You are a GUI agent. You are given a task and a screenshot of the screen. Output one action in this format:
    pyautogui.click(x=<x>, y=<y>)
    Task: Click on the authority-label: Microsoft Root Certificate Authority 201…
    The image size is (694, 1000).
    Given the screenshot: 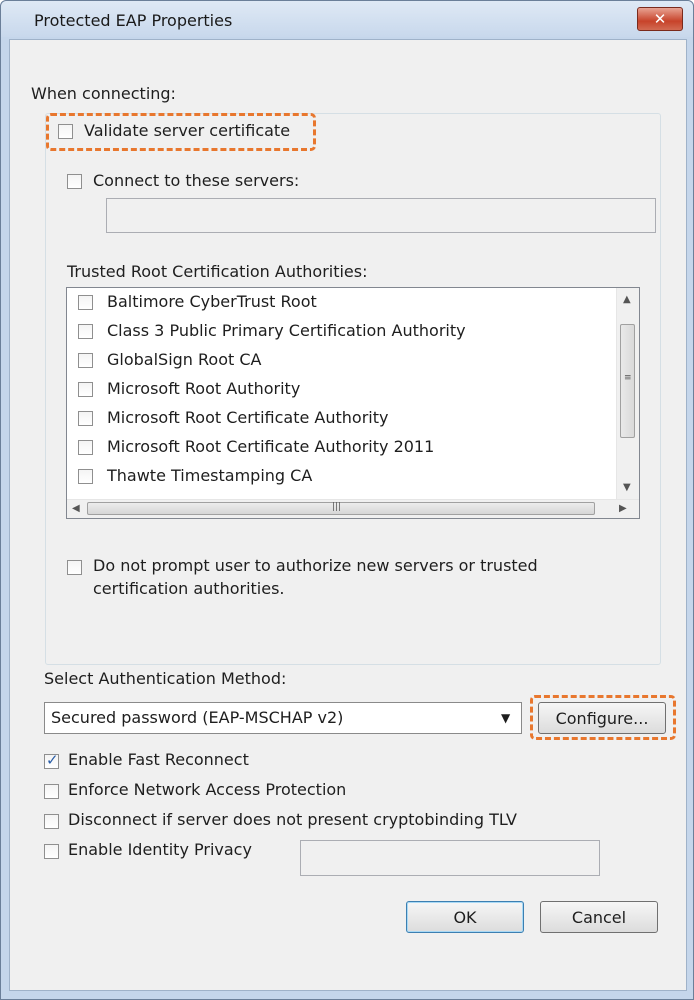 What is the action you would take?
    pyautogui.click(x=271, y=446)
    